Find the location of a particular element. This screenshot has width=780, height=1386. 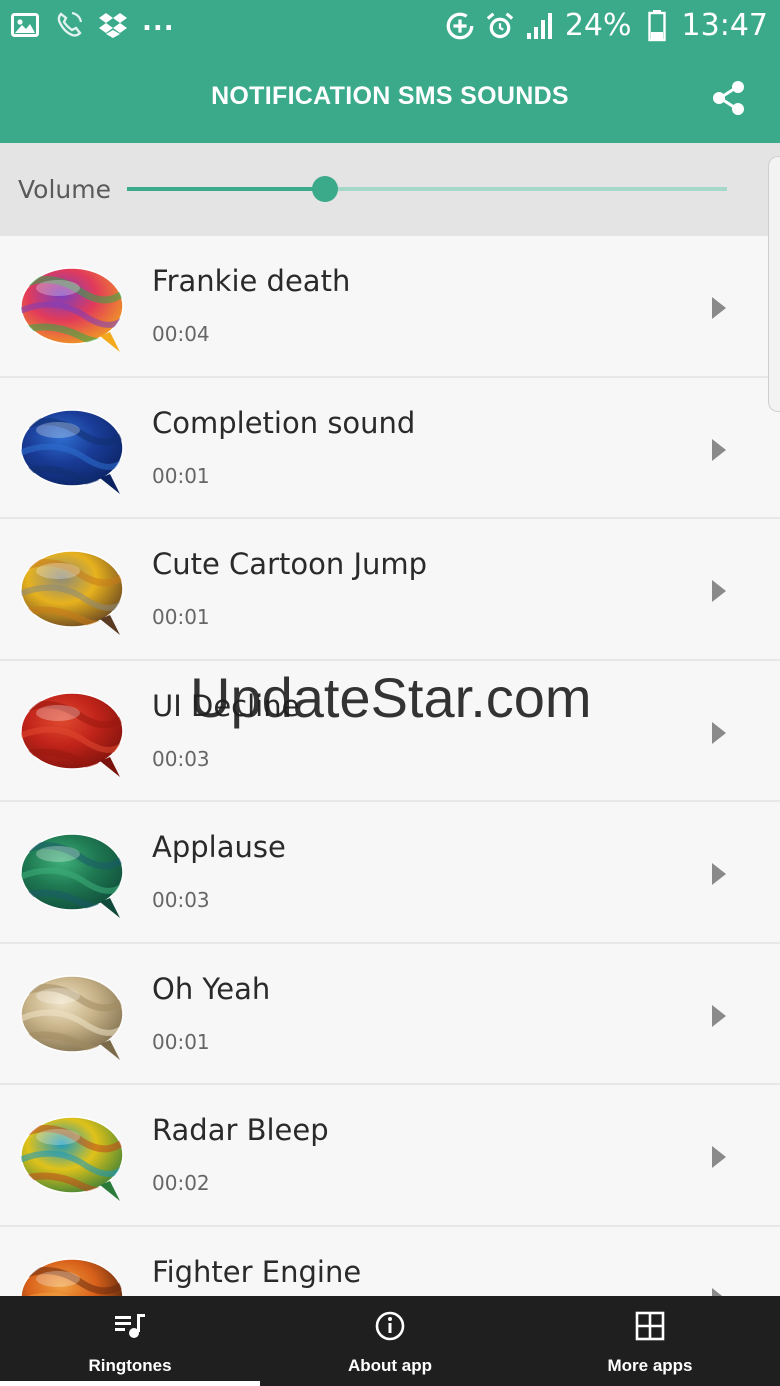

nav-about-app: About app is located at coordinates (390, 1341).